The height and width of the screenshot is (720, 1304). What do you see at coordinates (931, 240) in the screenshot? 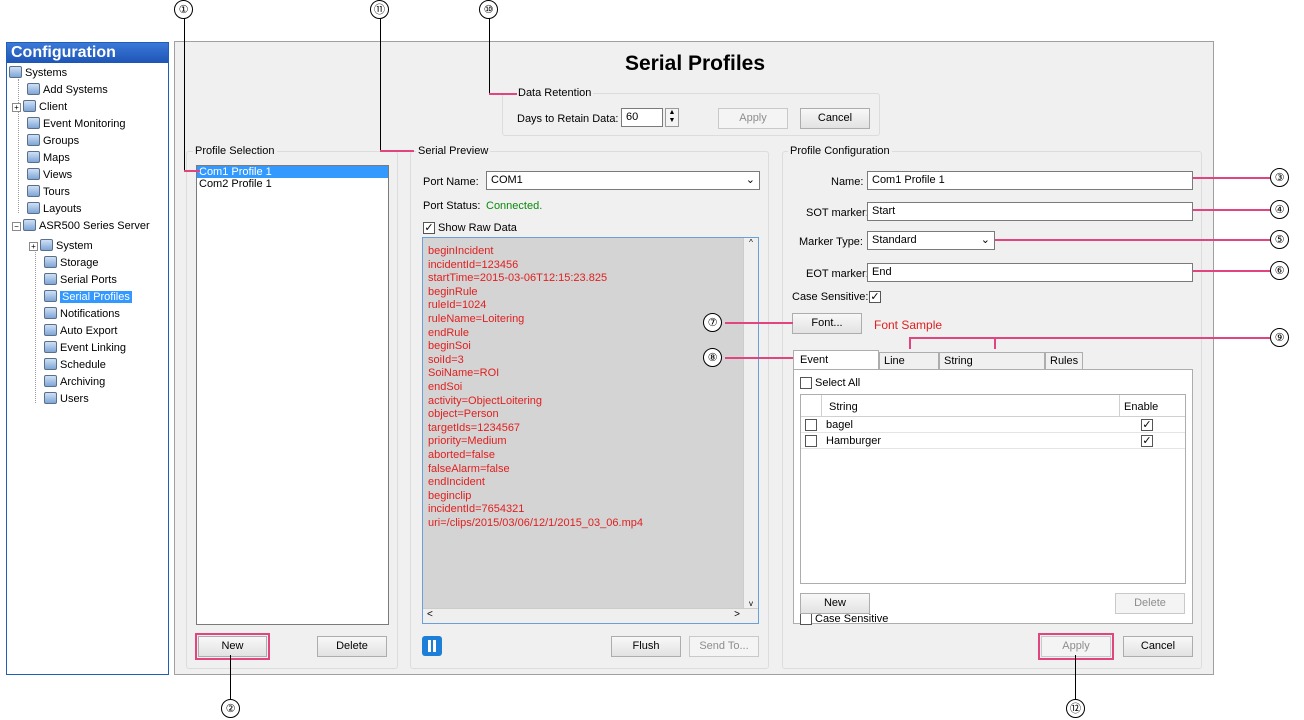
I see `marker-type-select: Standard ⌄` at bounding box center [931, 240].